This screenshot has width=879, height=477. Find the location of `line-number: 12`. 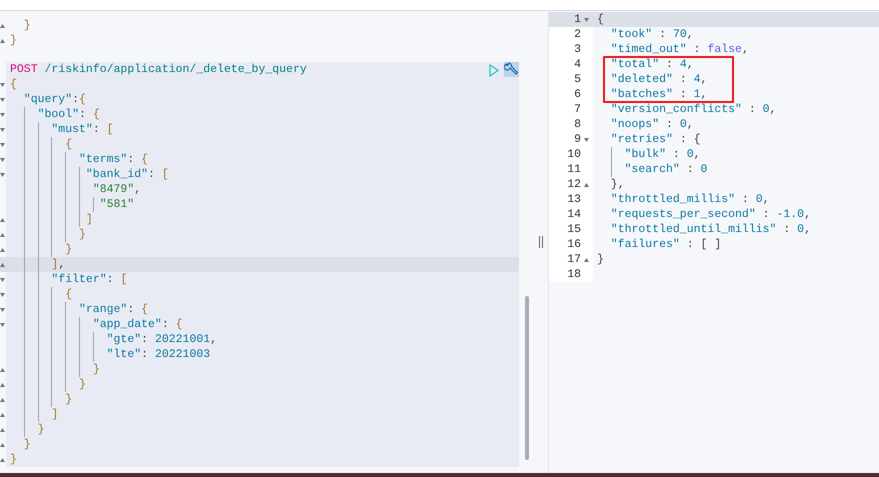

line-number: 12 is located at coordinates (574, 184).